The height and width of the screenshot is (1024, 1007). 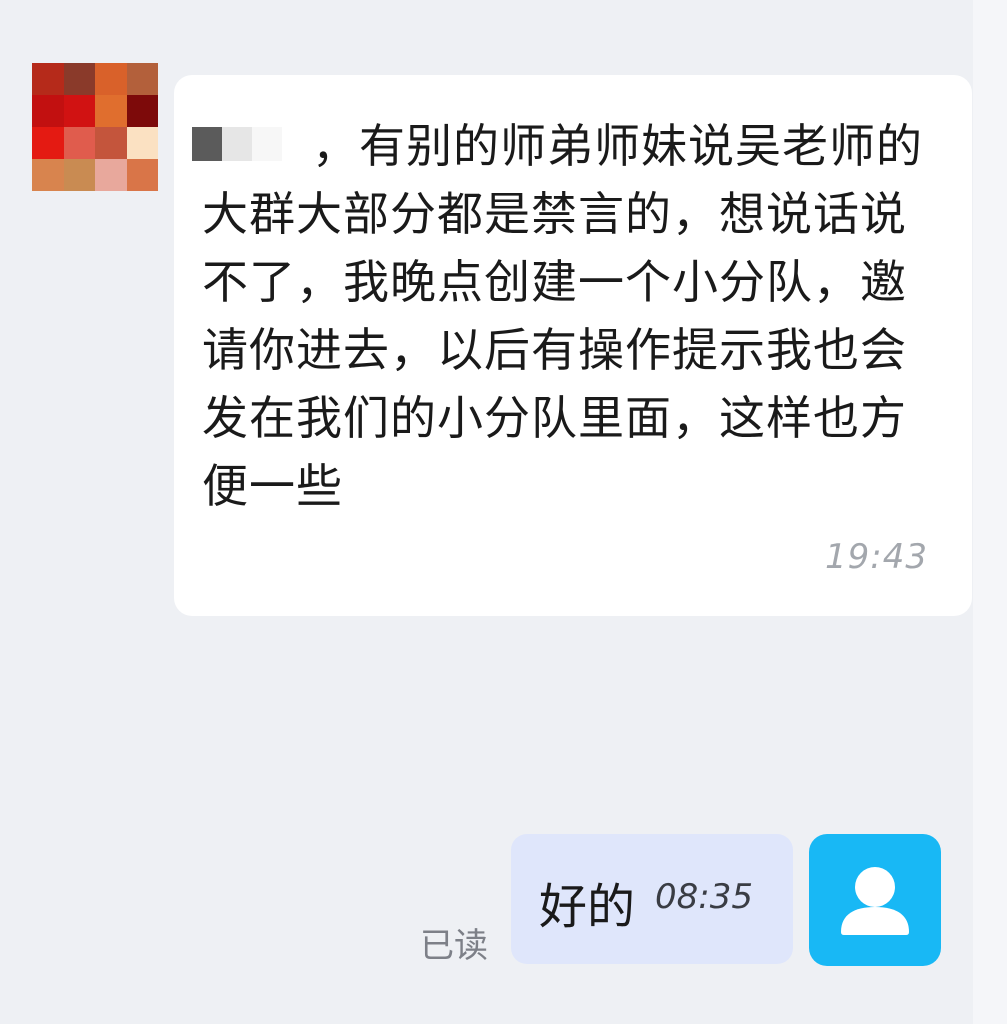 I want to click on outgoing-message-text: 好的, so click(x=587, y=907).